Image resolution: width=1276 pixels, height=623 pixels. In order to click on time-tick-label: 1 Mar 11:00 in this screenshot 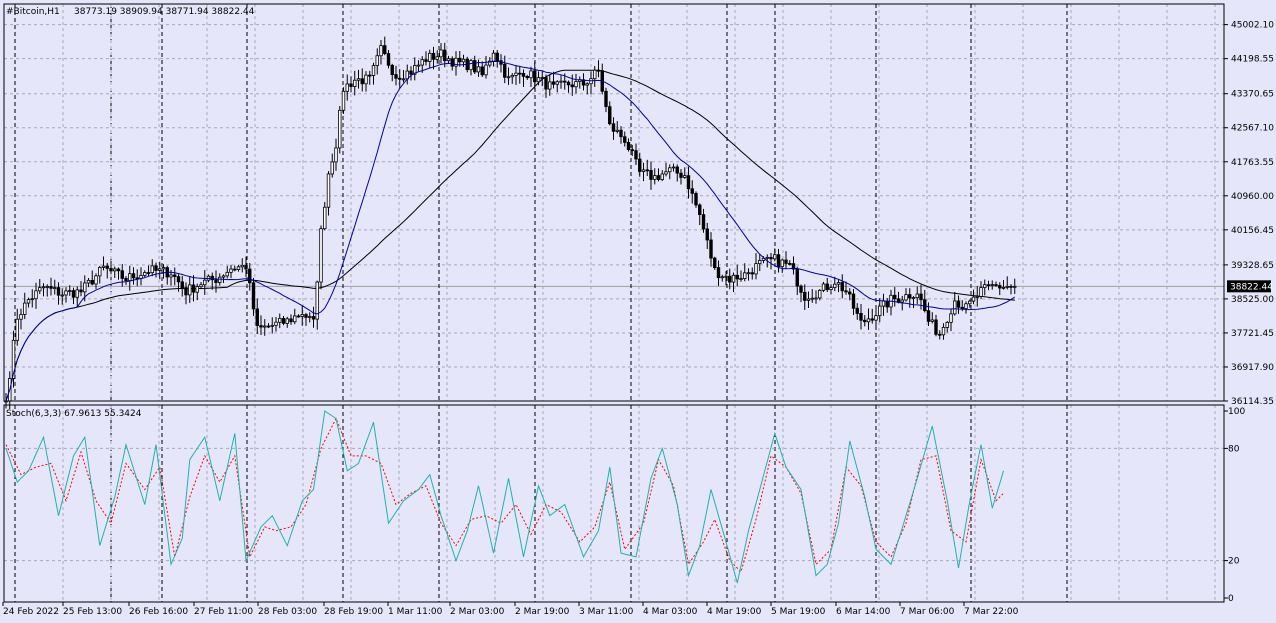, I will do `click(415, 612)`.